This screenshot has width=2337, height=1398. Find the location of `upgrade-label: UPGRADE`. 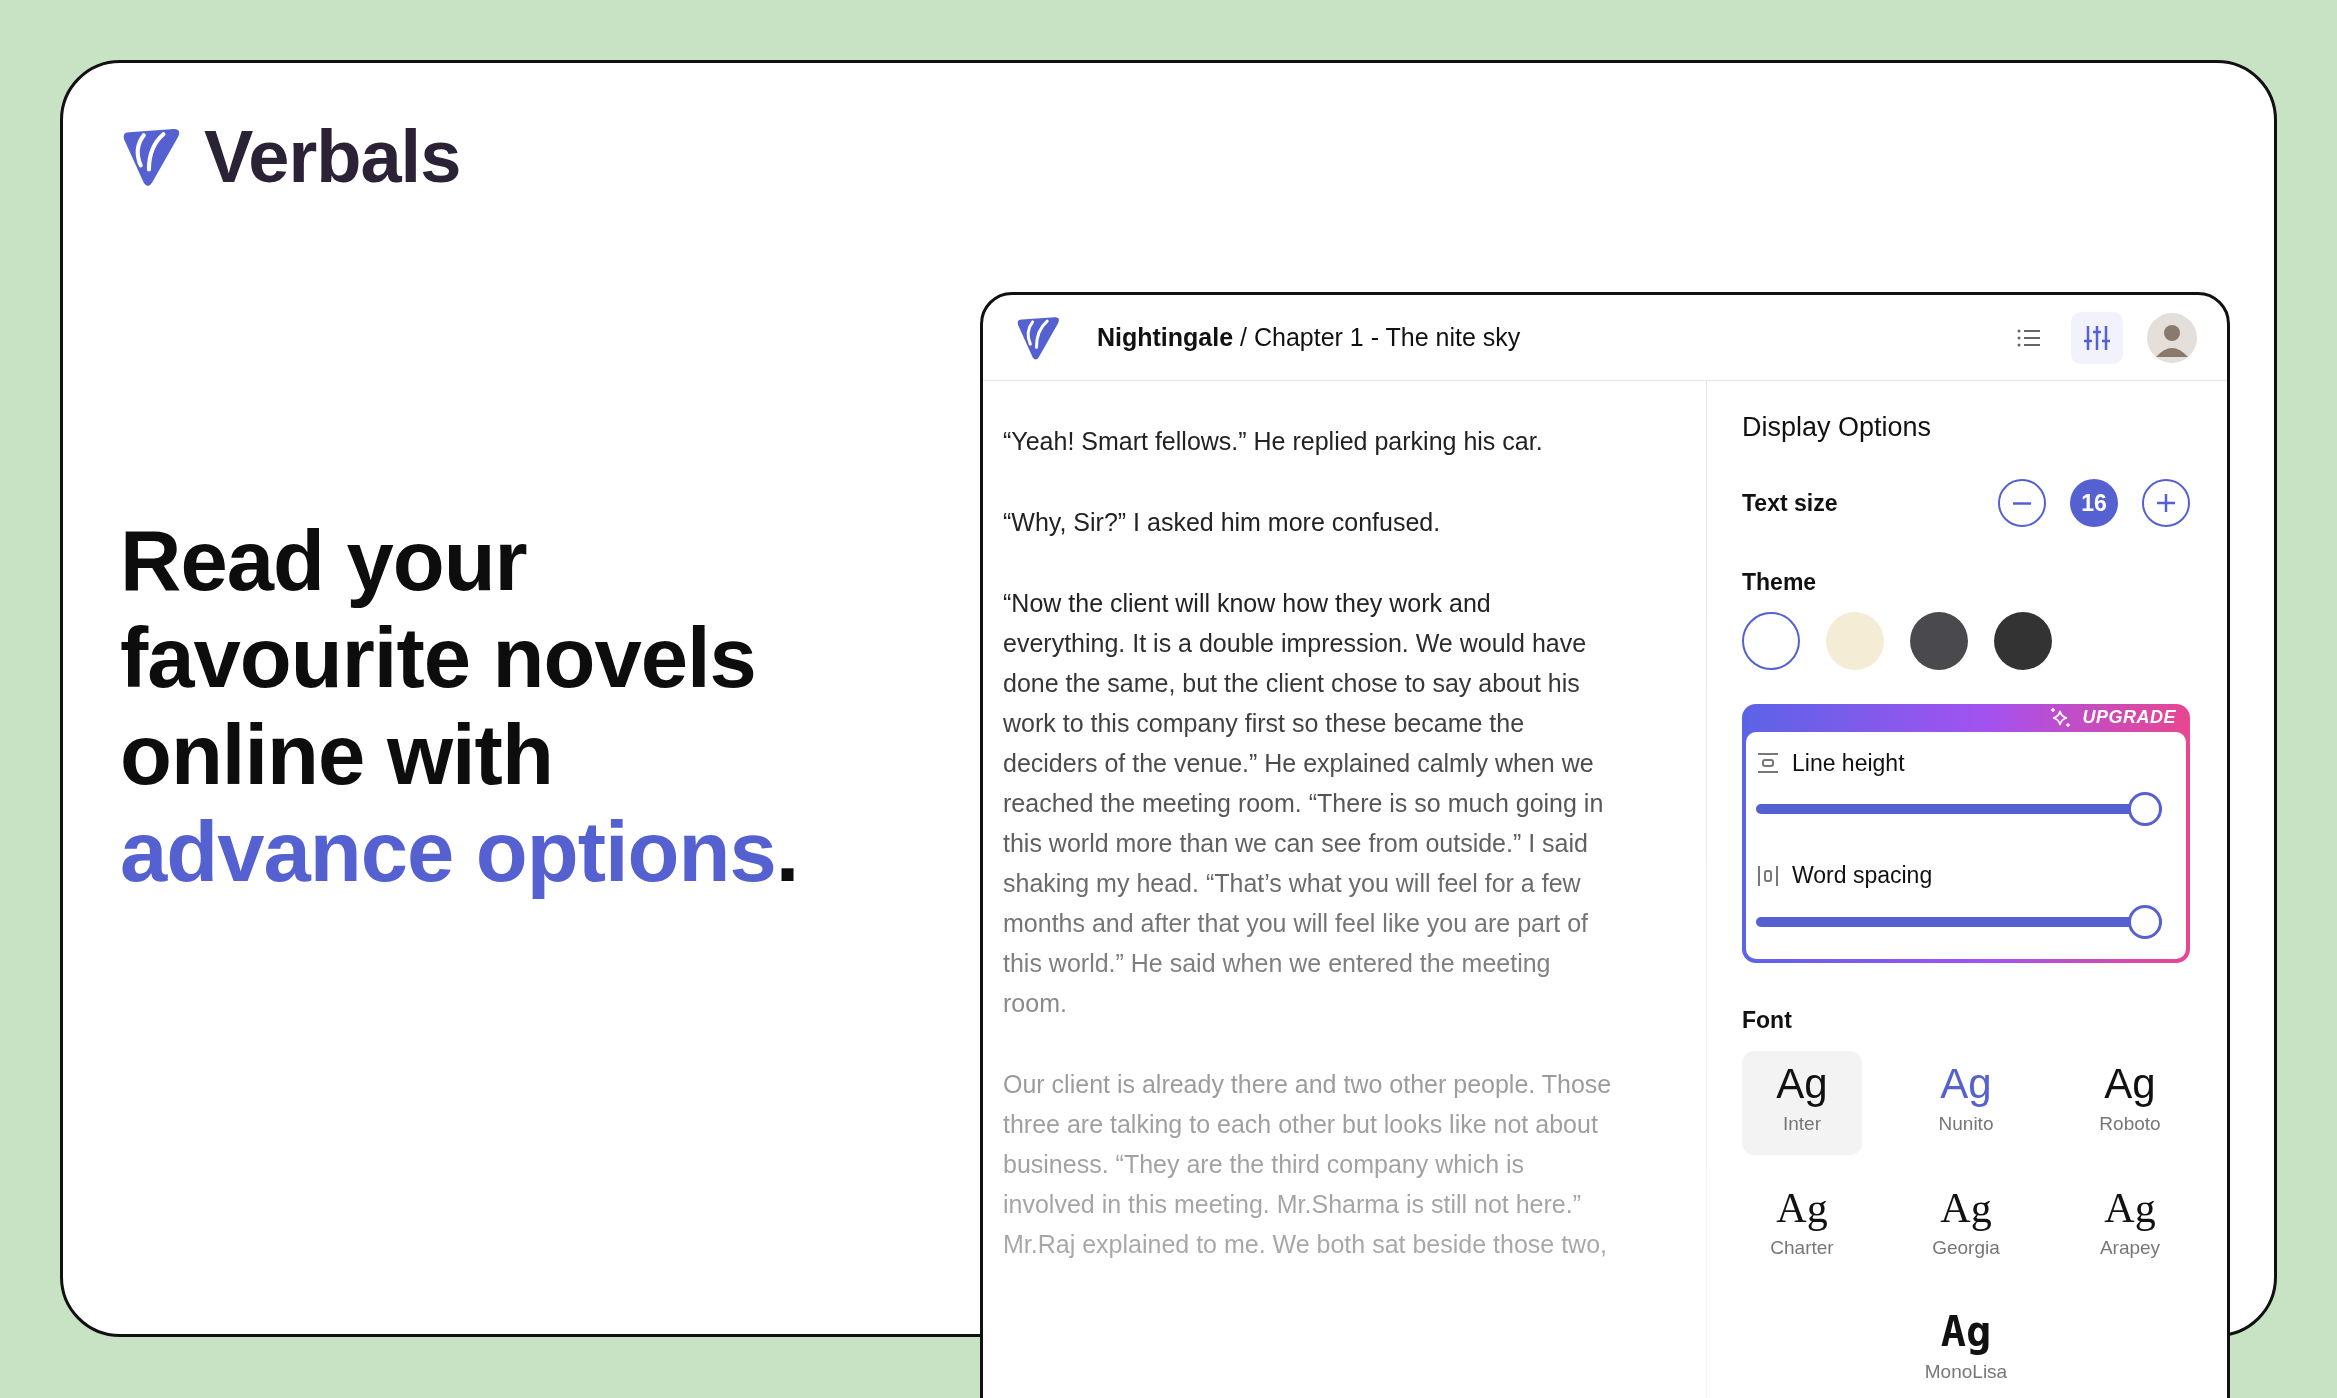

upgrade-label: UPGRADE is located at coordinates (2129, 718).